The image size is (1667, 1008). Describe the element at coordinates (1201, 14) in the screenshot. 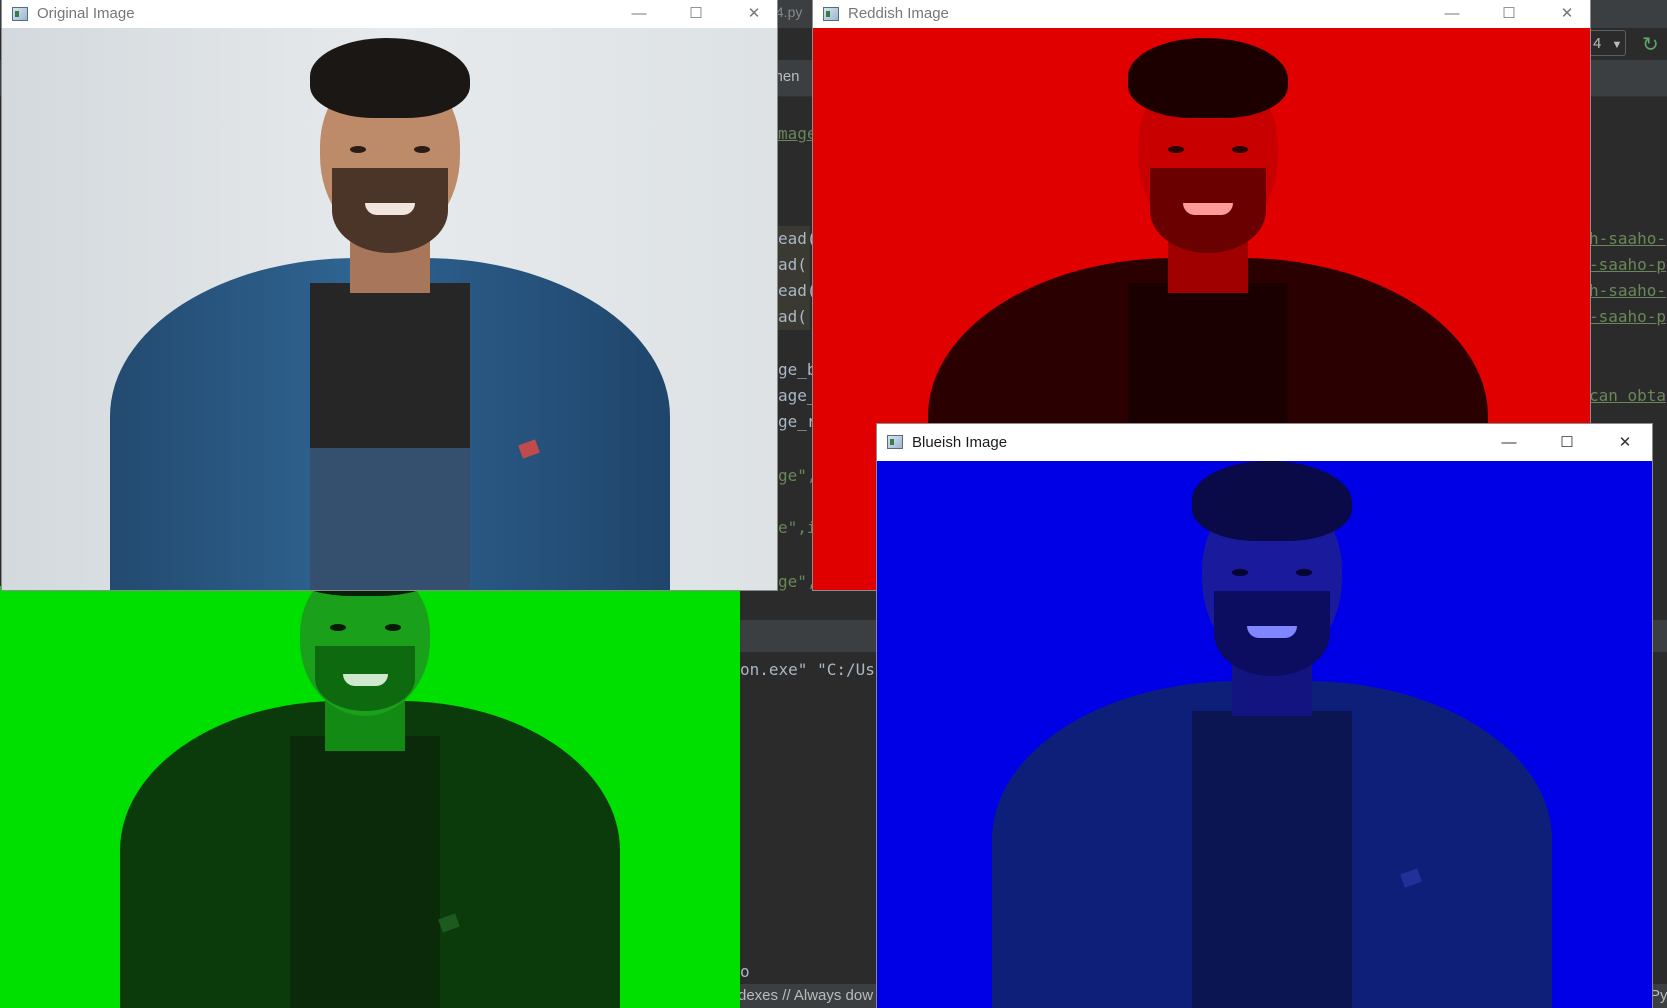

I see `window-title-bar: Reddish Image — ☐ ✕` at that location.